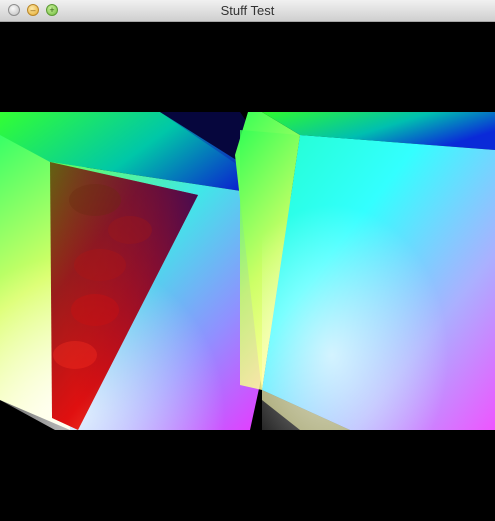  I want to click on window-title: Stuff Test, so click(247, 10).